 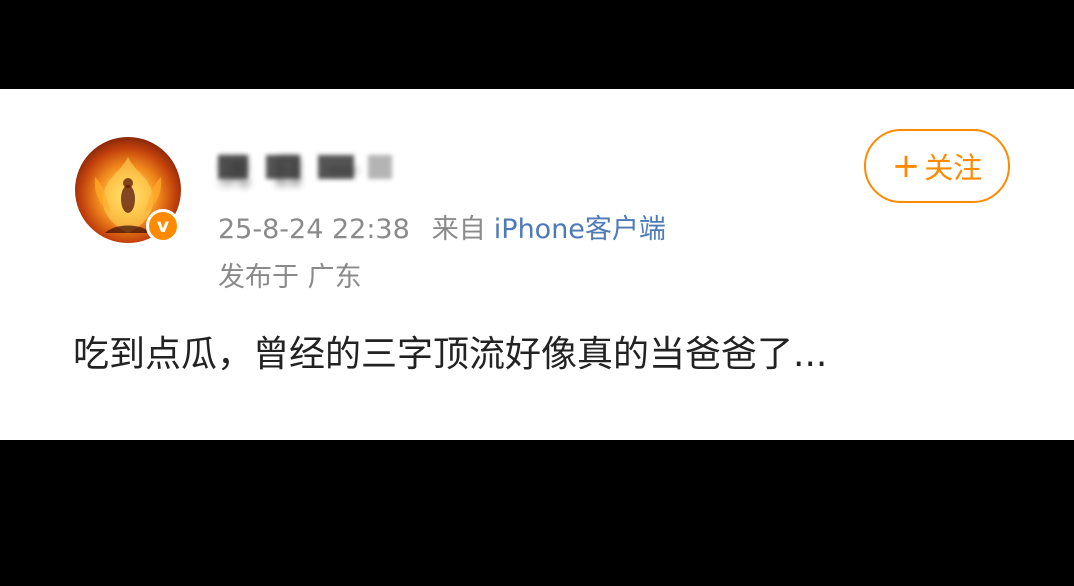 I want to click on username: 洸 日 一, so click(x=313, y=169).